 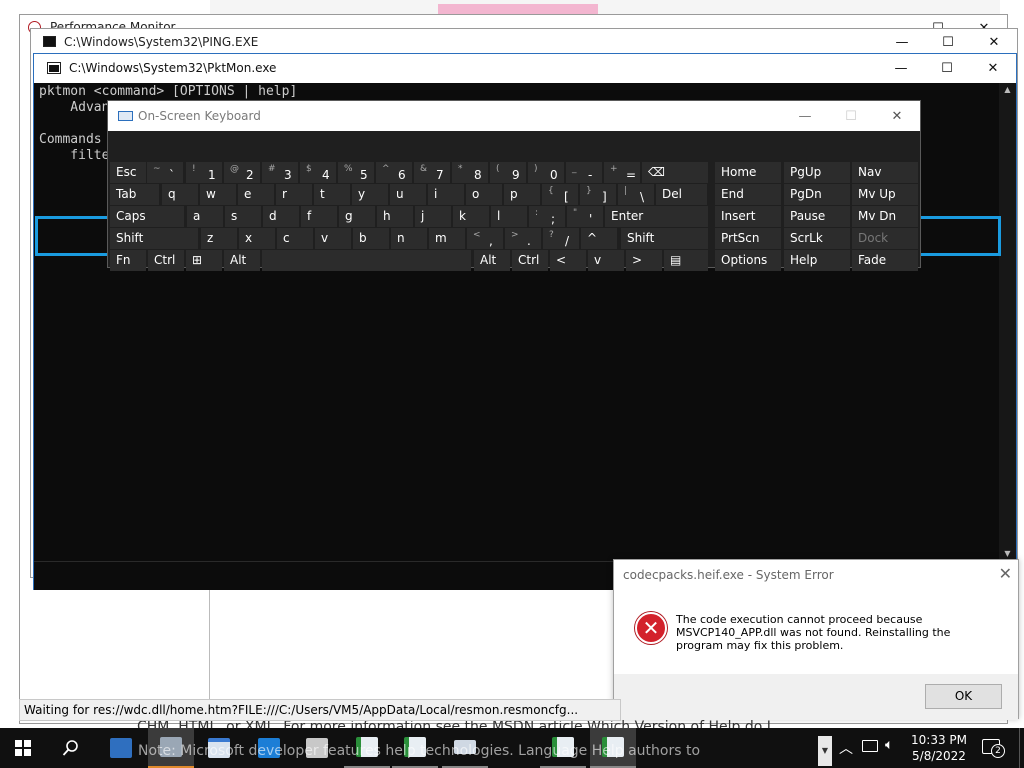 I want to click on taskbar-app-window, so click(x=219, y=748).